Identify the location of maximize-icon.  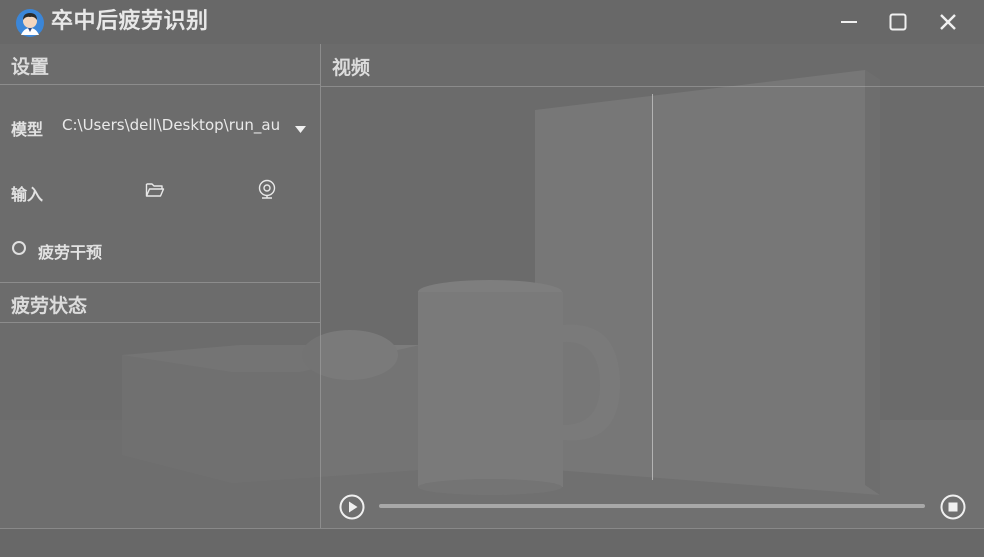
(898, 22).